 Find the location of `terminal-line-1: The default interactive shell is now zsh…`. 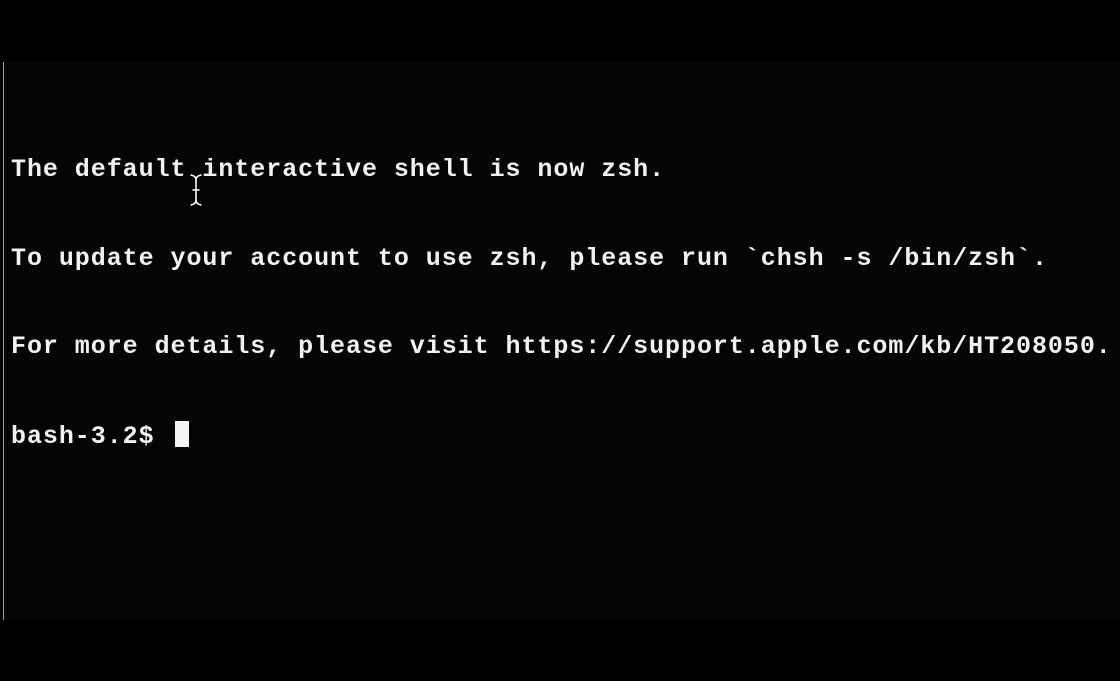

terminal-line-1: The default interactive shell is now zsh… is located at coordinates (338, 169).